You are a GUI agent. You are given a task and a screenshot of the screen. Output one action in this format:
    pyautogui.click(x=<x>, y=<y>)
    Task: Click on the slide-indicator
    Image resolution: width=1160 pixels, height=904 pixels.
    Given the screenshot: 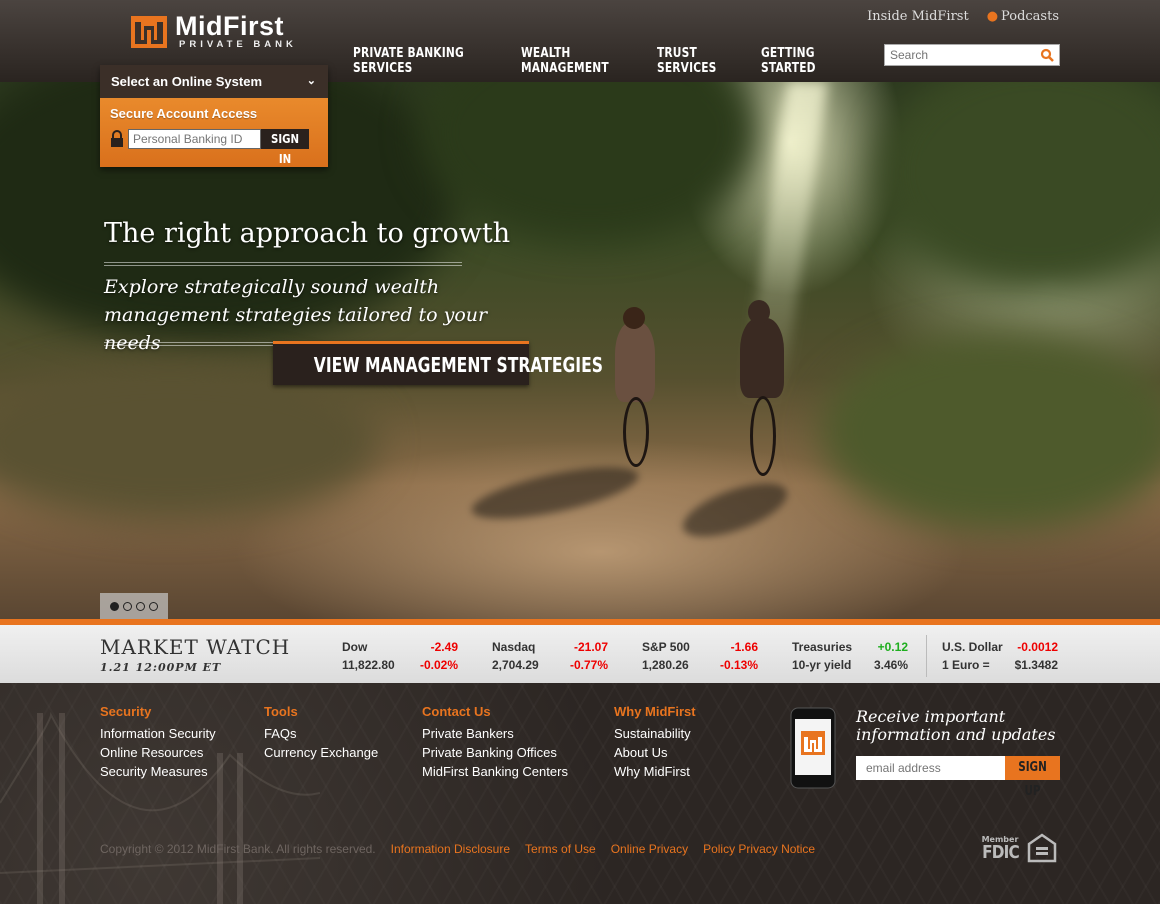 What is the action you would take?
    pyautogui.click(x=134, y=606)
    